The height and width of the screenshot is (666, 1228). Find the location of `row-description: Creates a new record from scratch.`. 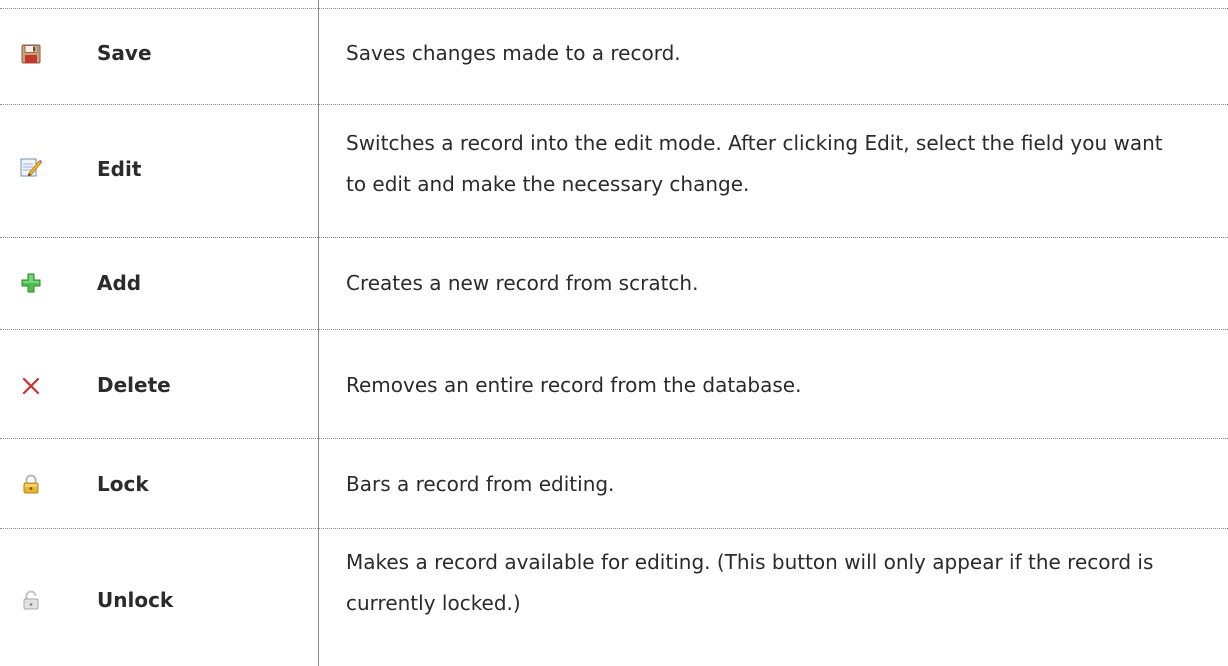

row-description: Creates a new record from scratch. is located at coordinates (522, 283).